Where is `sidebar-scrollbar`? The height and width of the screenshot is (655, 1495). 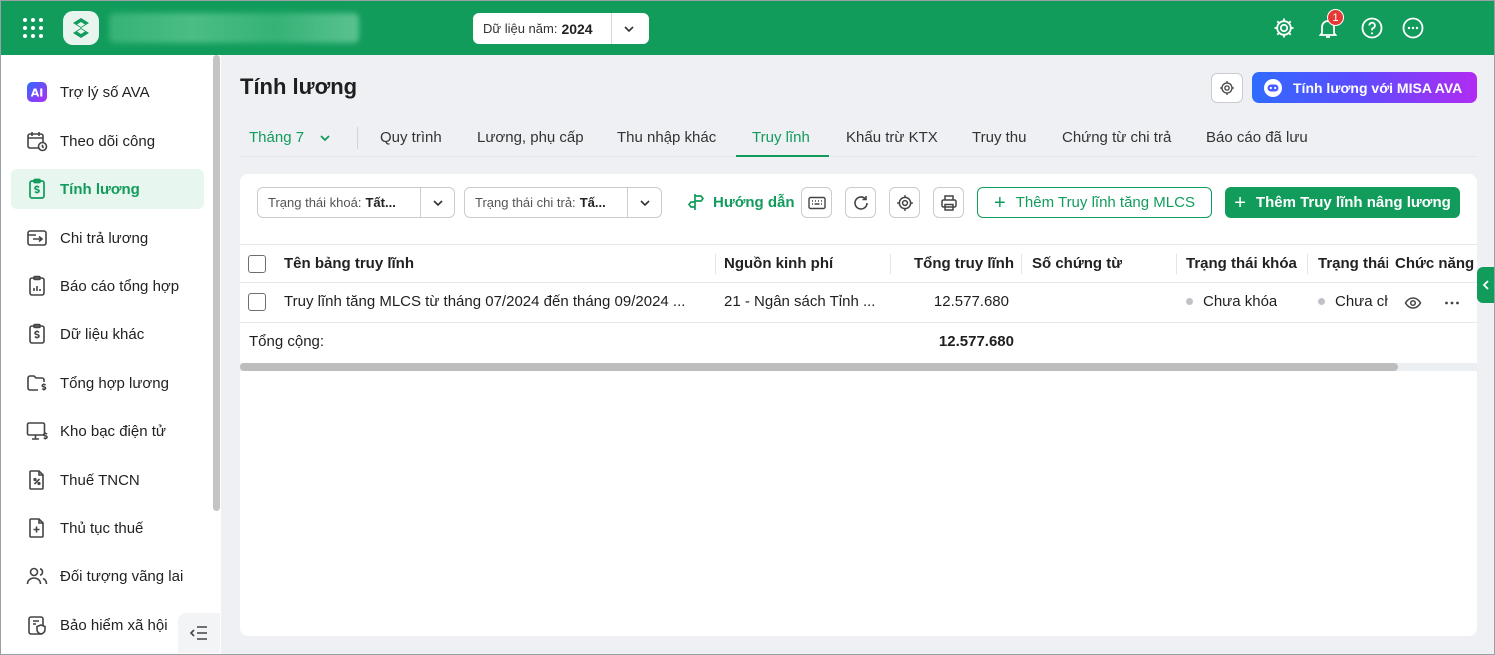
sidebar-scrollbar is located at coordinates (216, 283).